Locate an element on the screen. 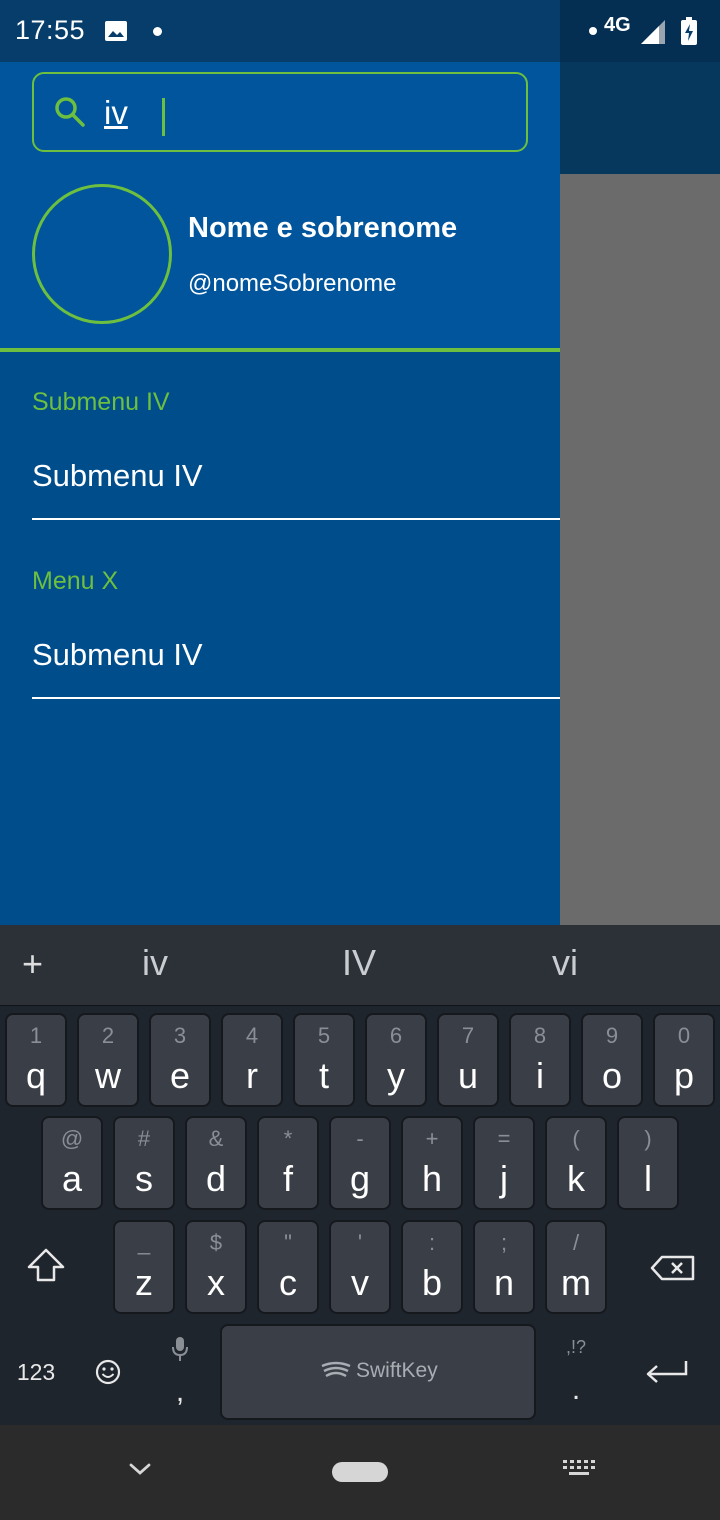 This screenshot has height=1520, width=720. avatar is located at coordinates (102, 254).